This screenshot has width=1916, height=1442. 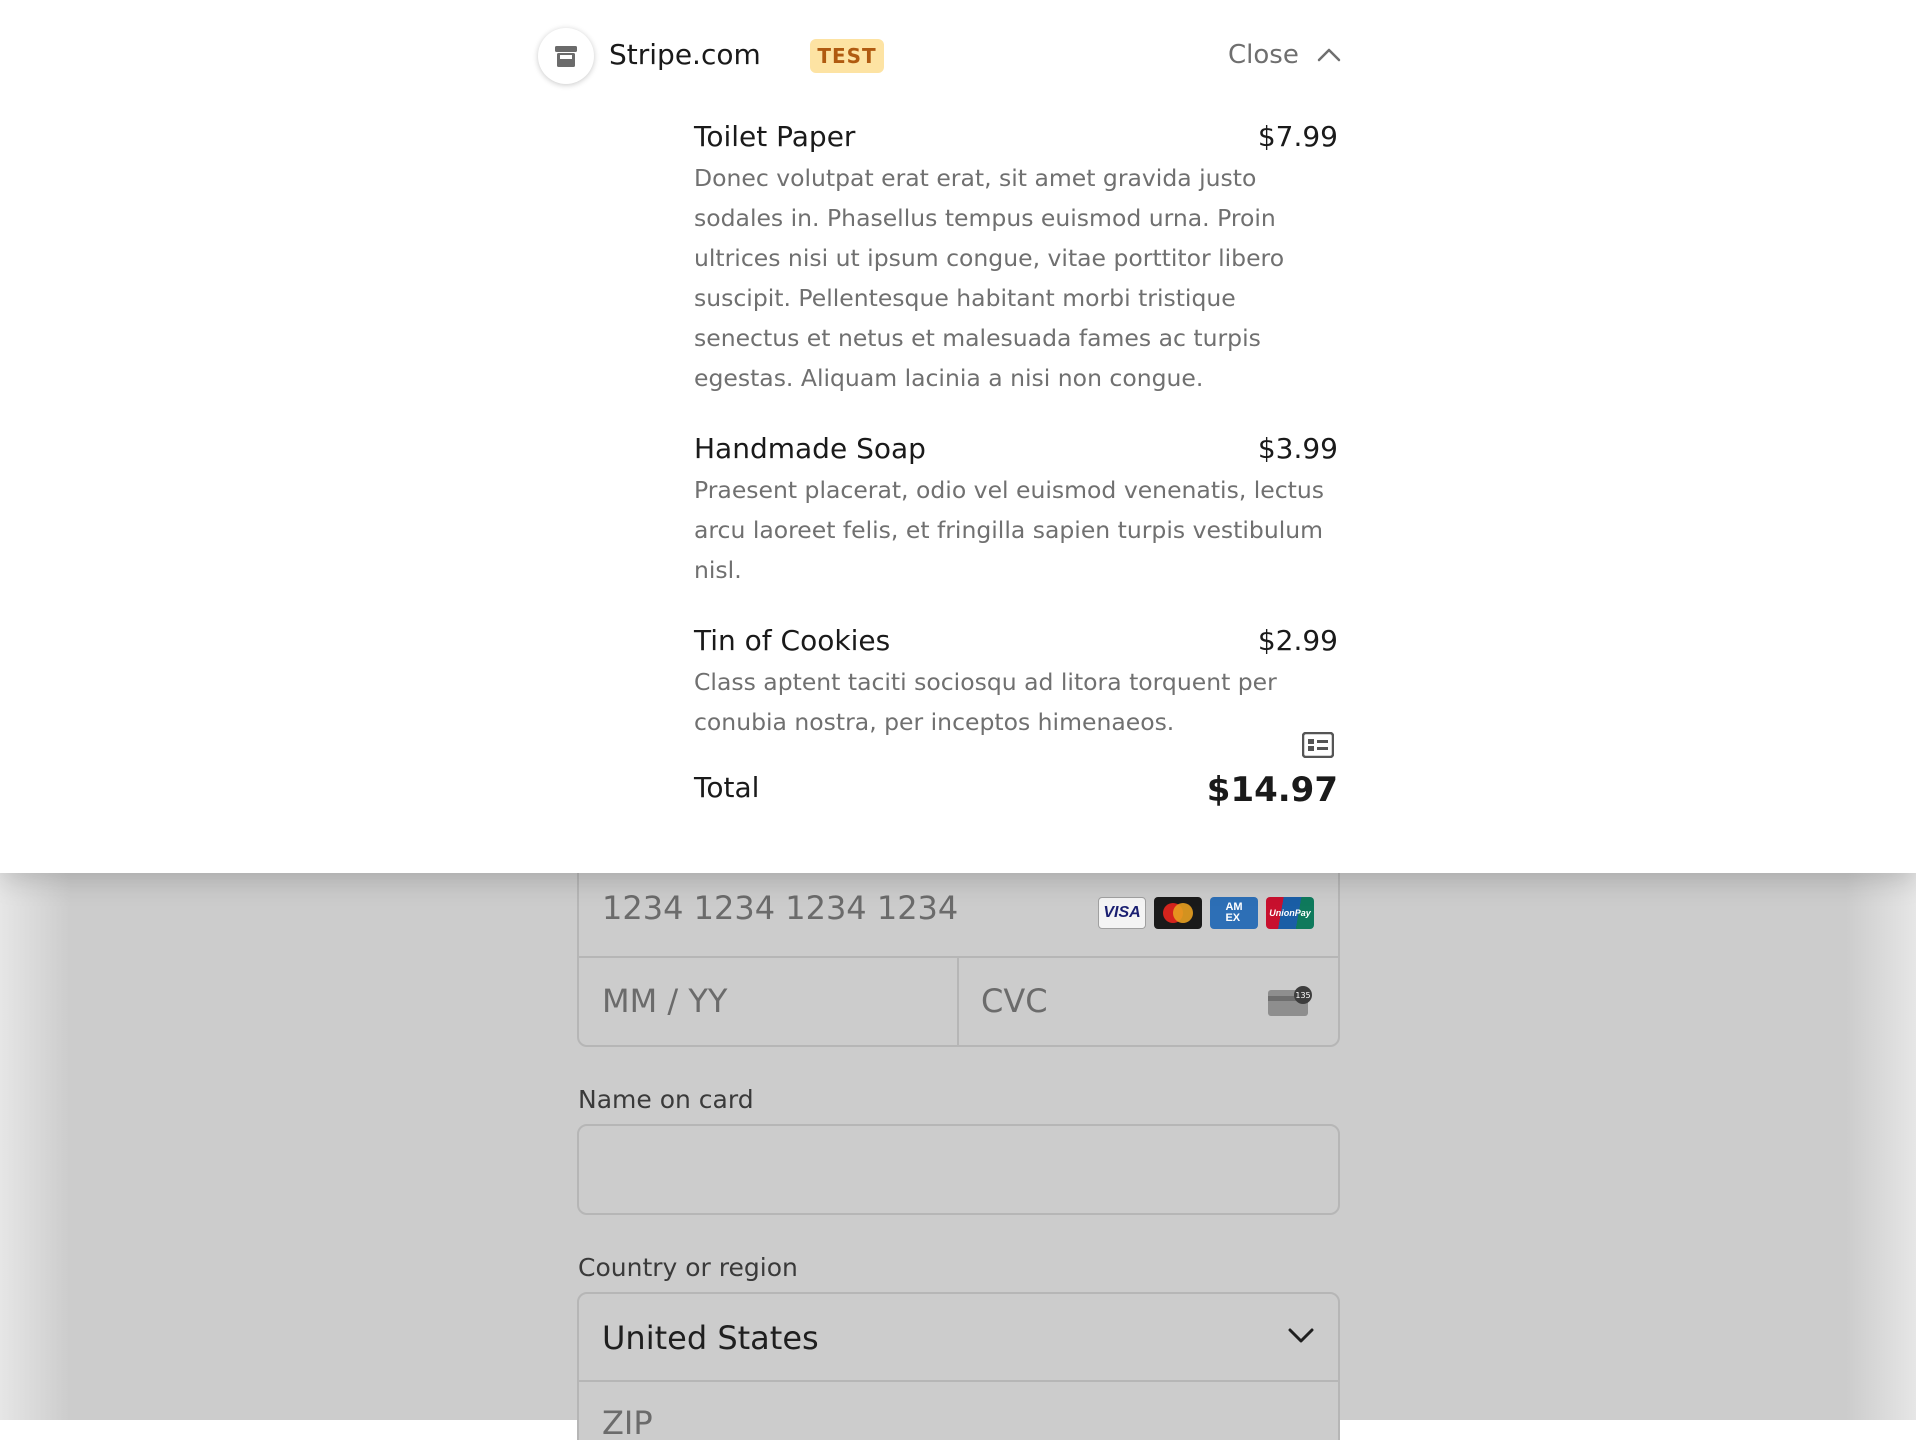 I want to click on close-summary-button: Close, so click(x=1284, y=55).